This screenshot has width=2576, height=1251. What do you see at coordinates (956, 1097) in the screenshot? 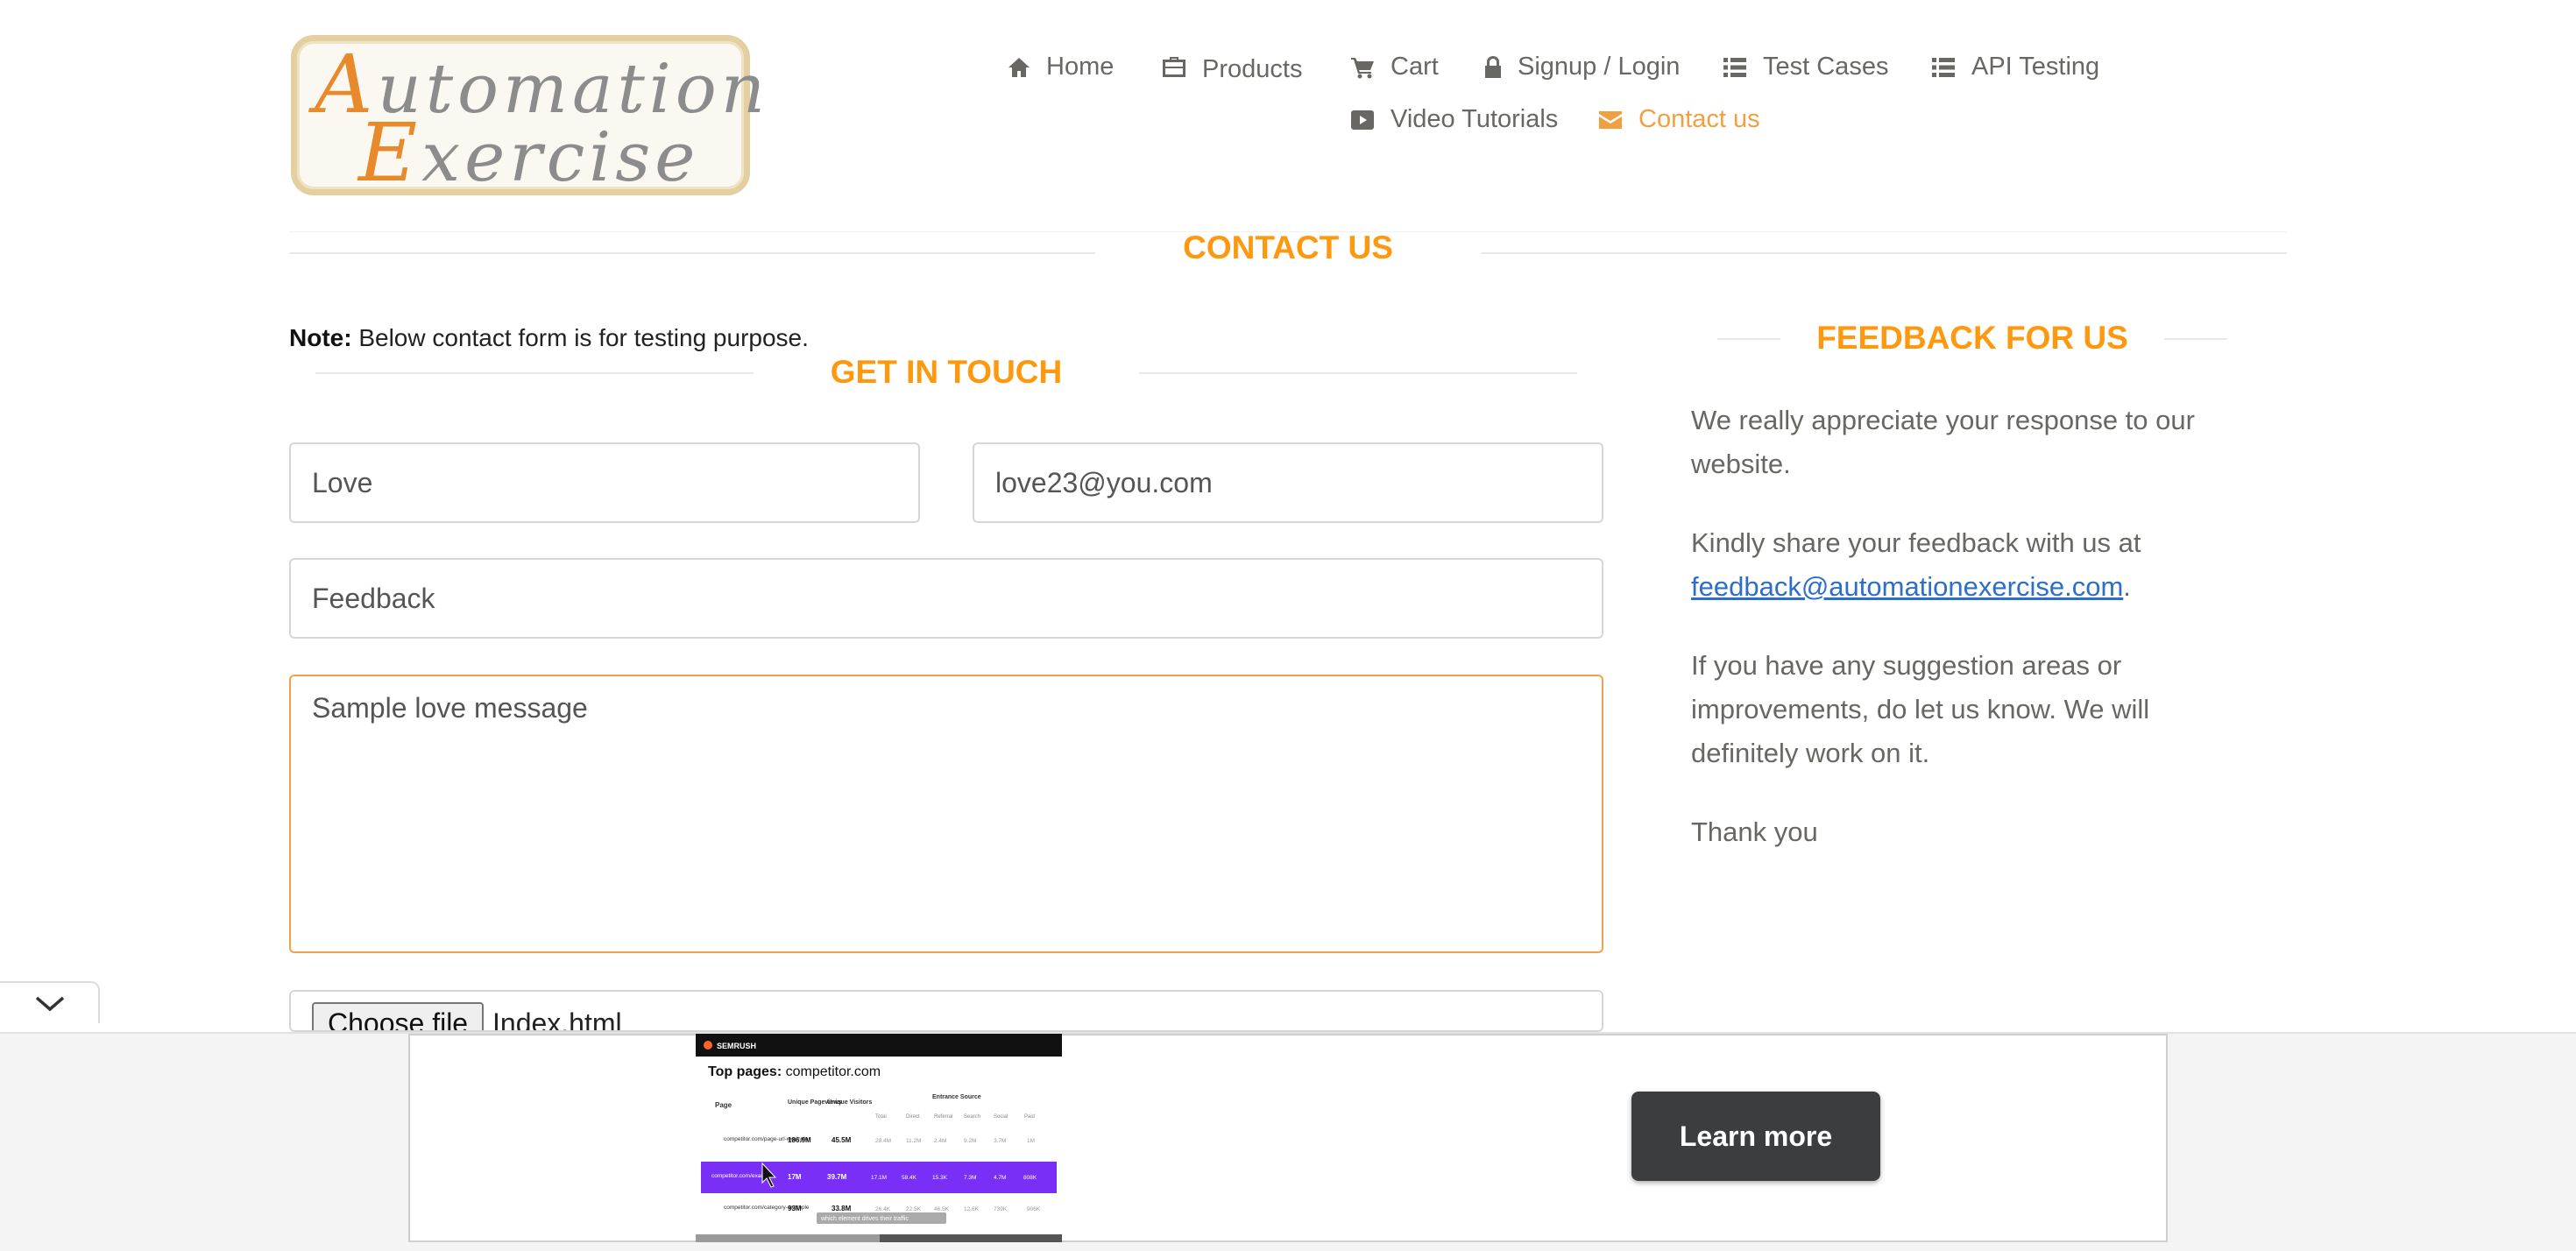
I see `ad-col-entrance: Entrance Source` at bounding box center [956, 1097].